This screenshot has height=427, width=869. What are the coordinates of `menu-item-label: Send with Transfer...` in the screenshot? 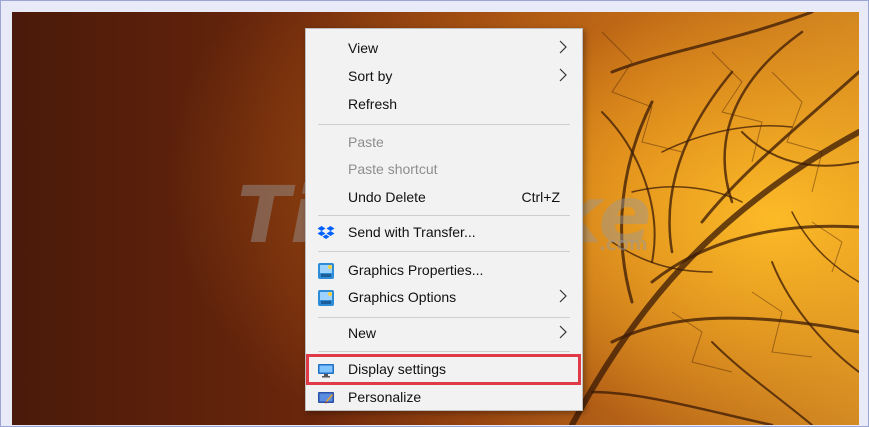 It's located at (412, 232).